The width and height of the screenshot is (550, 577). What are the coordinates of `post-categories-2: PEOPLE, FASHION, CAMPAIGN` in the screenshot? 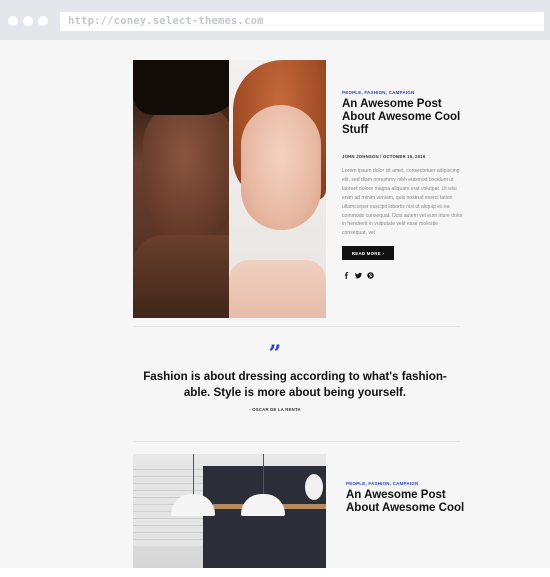 It's located at (382, 483).